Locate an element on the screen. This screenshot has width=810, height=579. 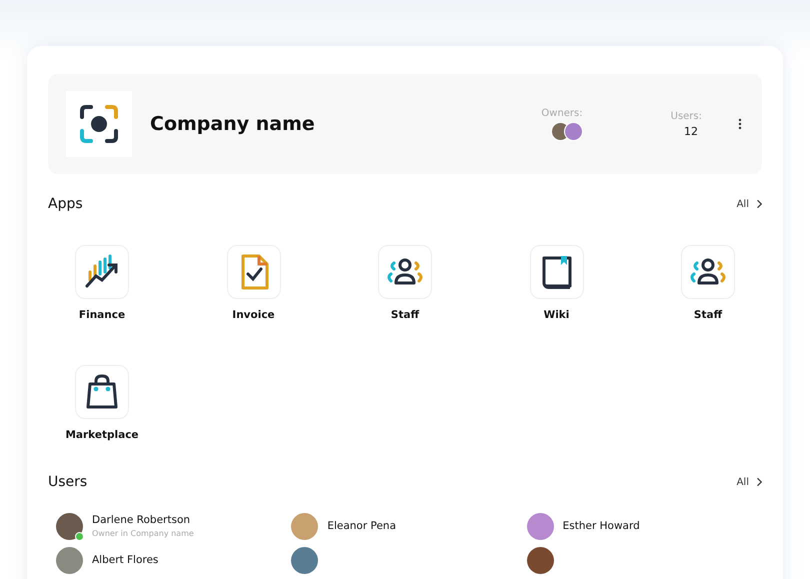
user-role: Owner in Company name is located at coordinates (143, 533).